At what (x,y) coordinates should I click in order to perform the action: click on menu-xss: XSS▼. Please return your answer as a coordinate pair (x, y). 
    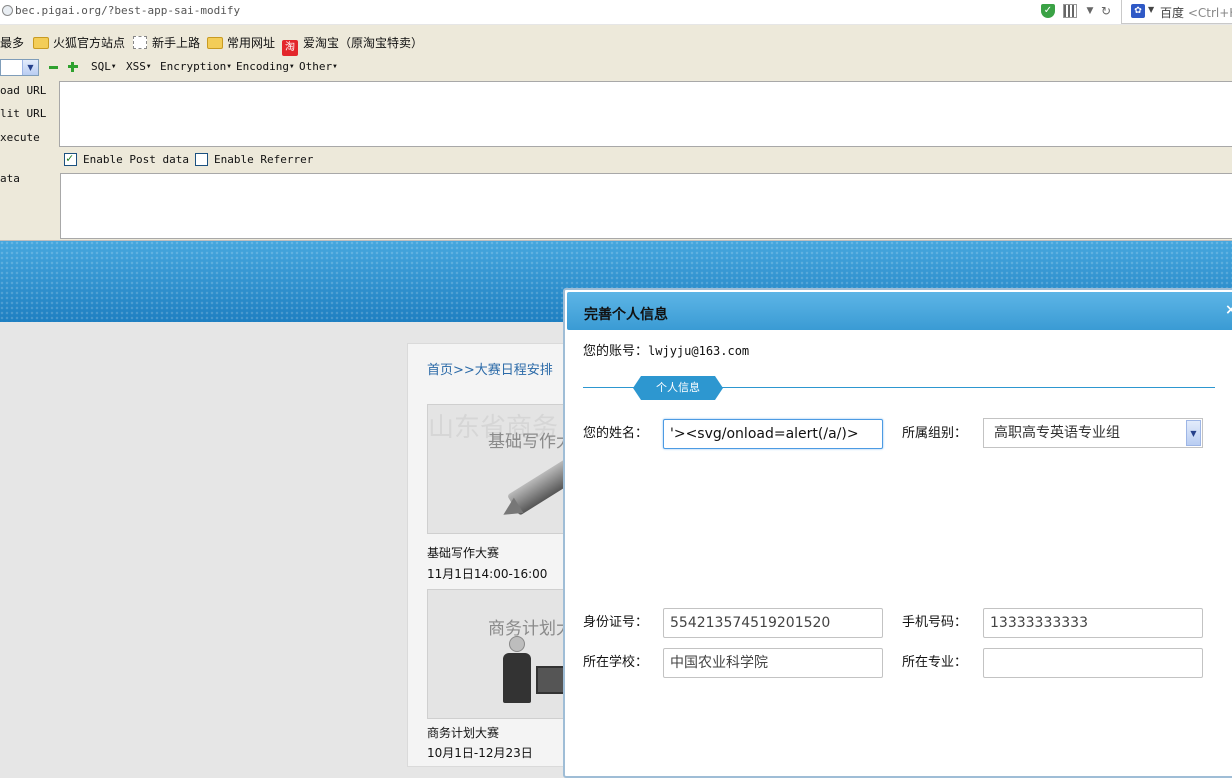
    Looking at the image, I should click on (138, 66).